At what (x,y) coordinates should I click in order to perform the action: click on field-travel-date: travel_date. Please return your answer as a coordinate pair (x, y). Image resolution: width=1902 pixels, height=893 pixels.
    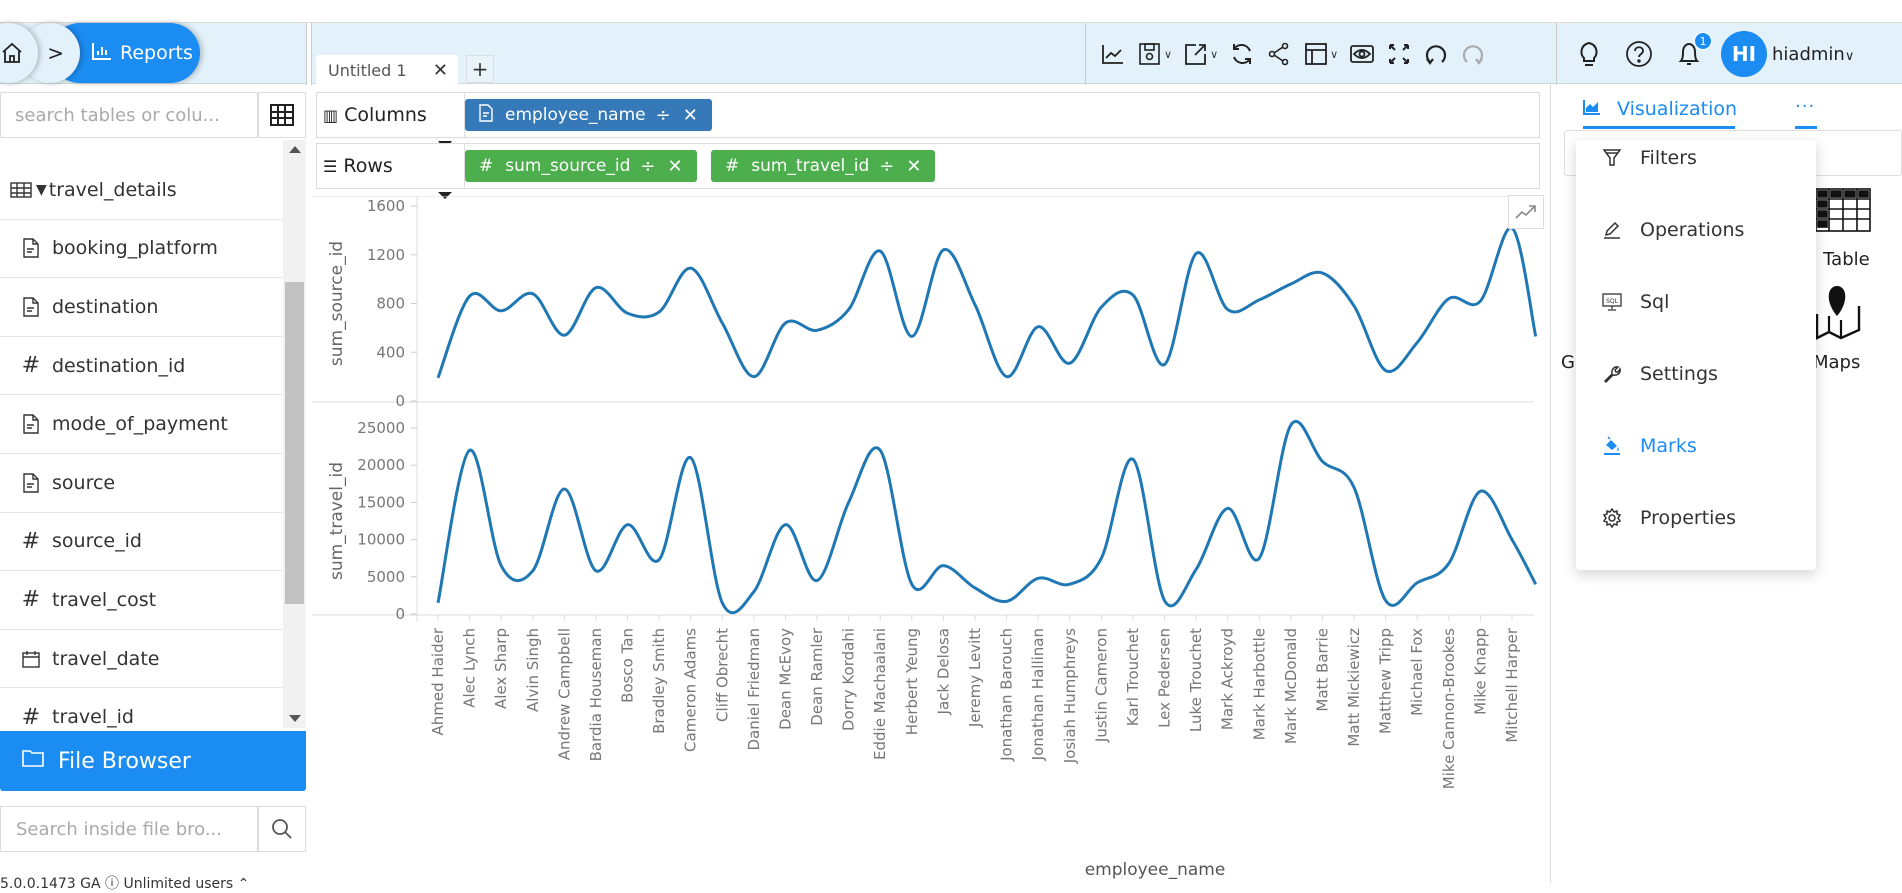
    Looking at the image, I should click on (141, 659).